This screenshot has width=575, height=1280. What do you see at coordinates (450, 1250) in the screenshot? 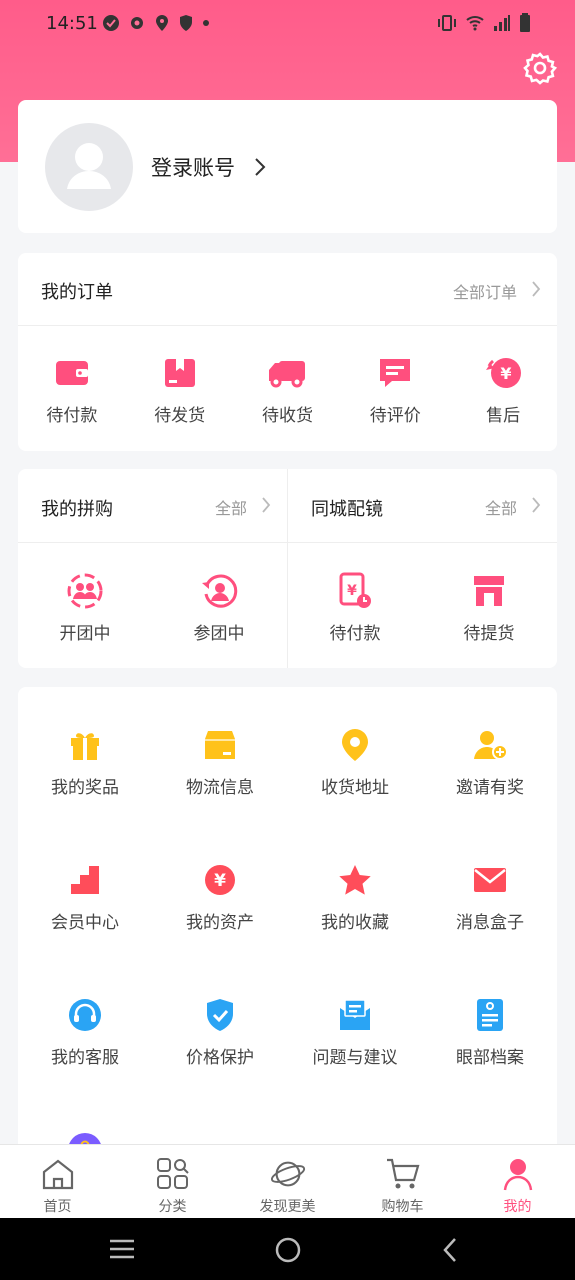
I see `back-icon` at bounding box center [450, 1250].